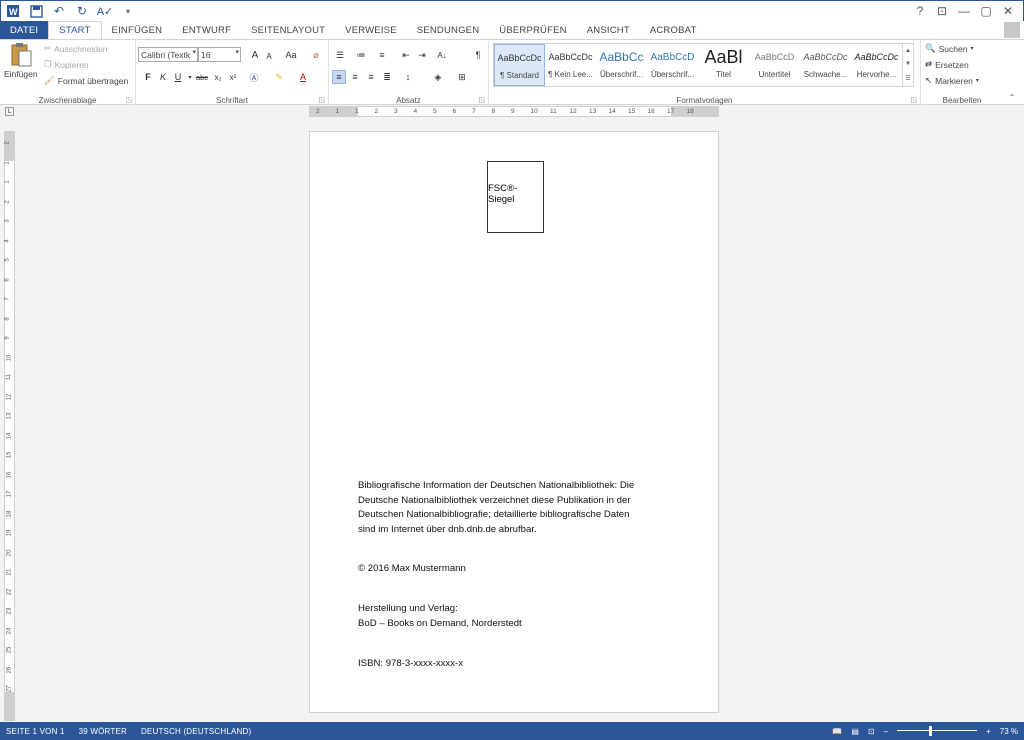 The width and height of the screenshot is (1024, 740). What do you see at coordinates (519, 65) in the screenshot?
I see `style-standard: AaBbCcDc ¶ Standard` at bounding box center [519, 65].